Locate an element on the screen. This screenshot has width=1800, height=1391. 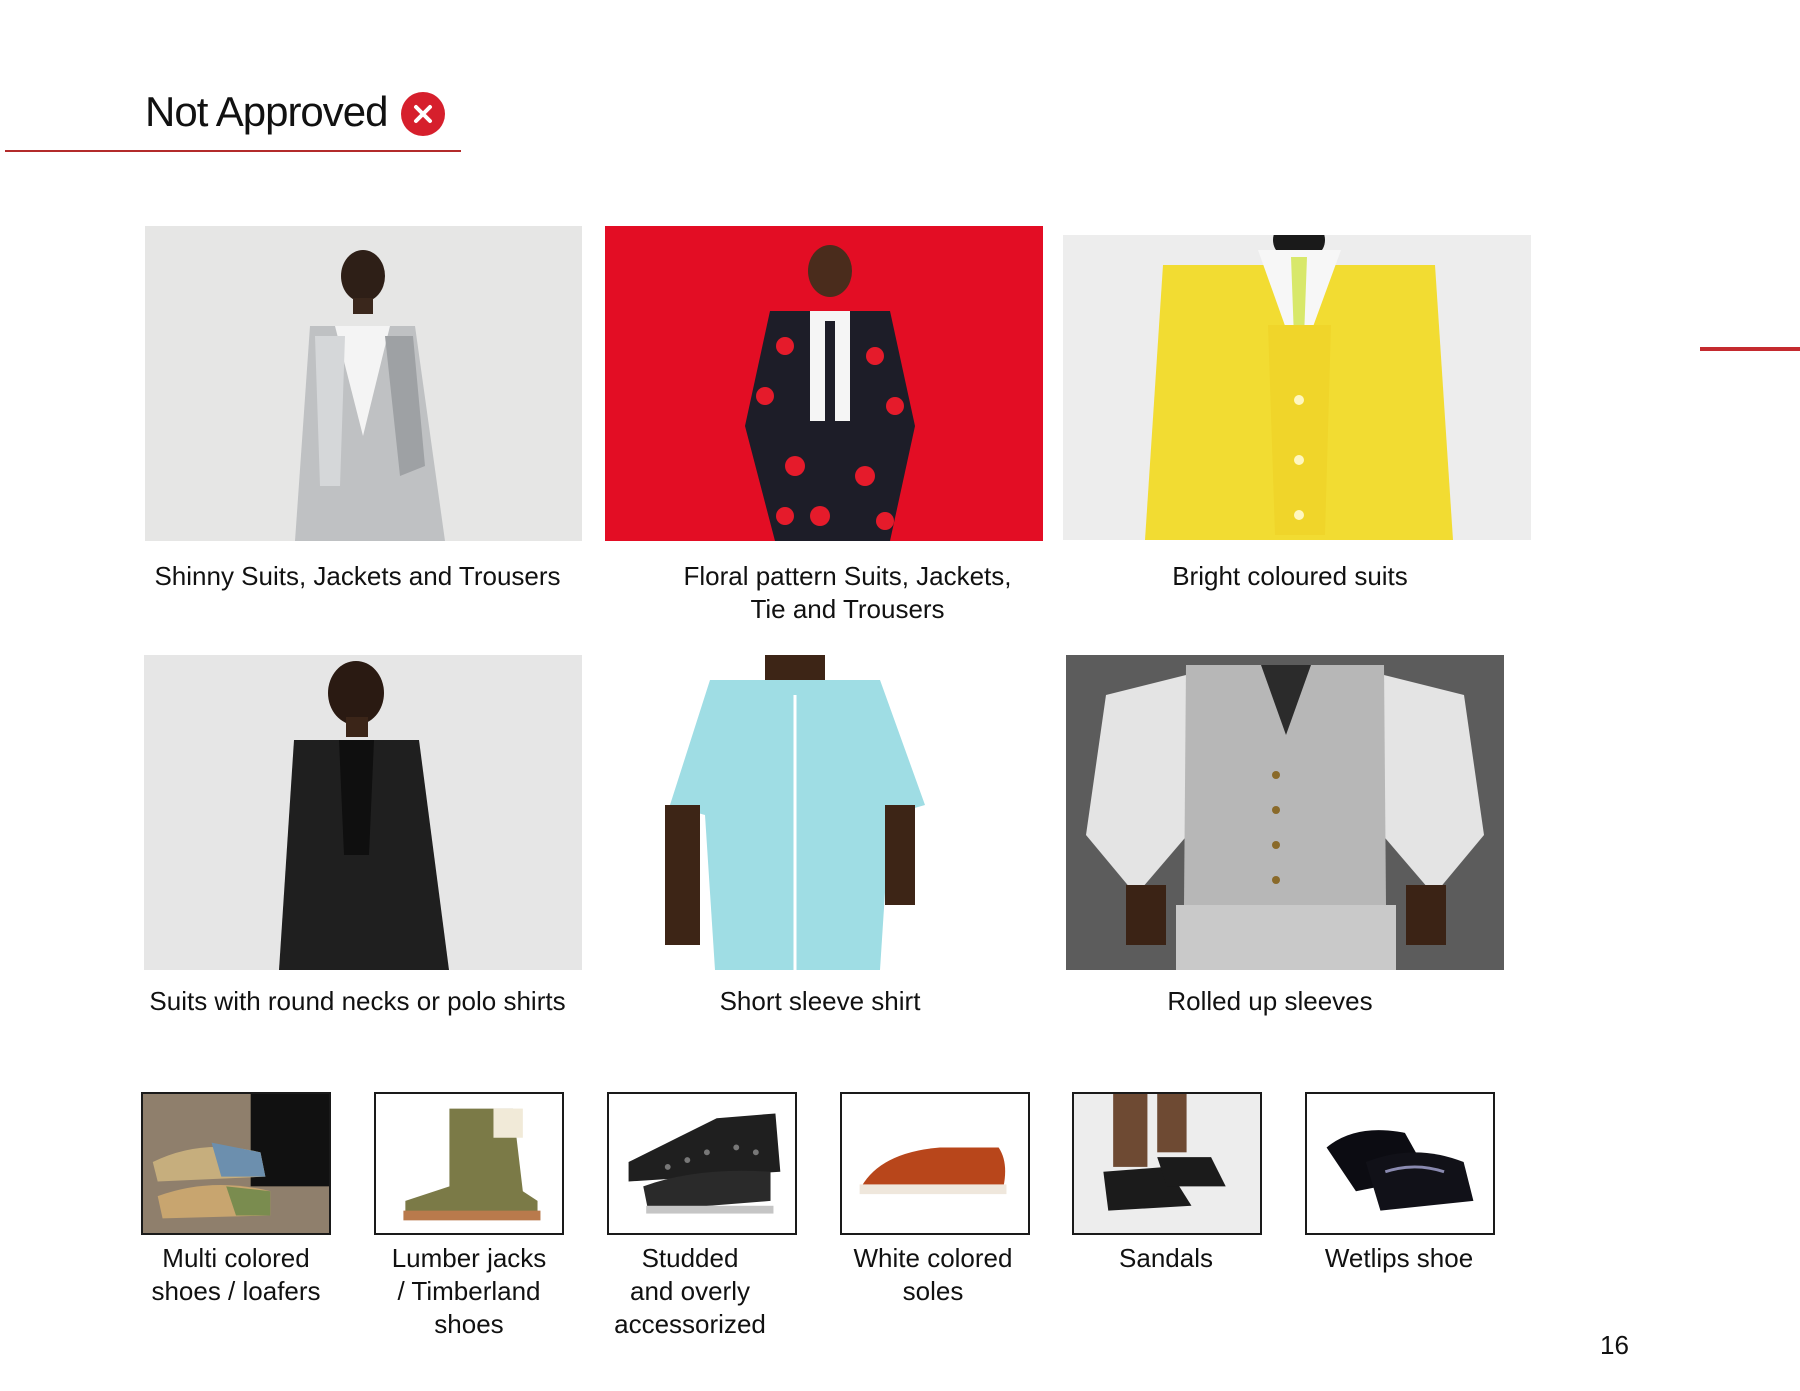
caption-line: / Timberland is located at coordinates (469, 1291).